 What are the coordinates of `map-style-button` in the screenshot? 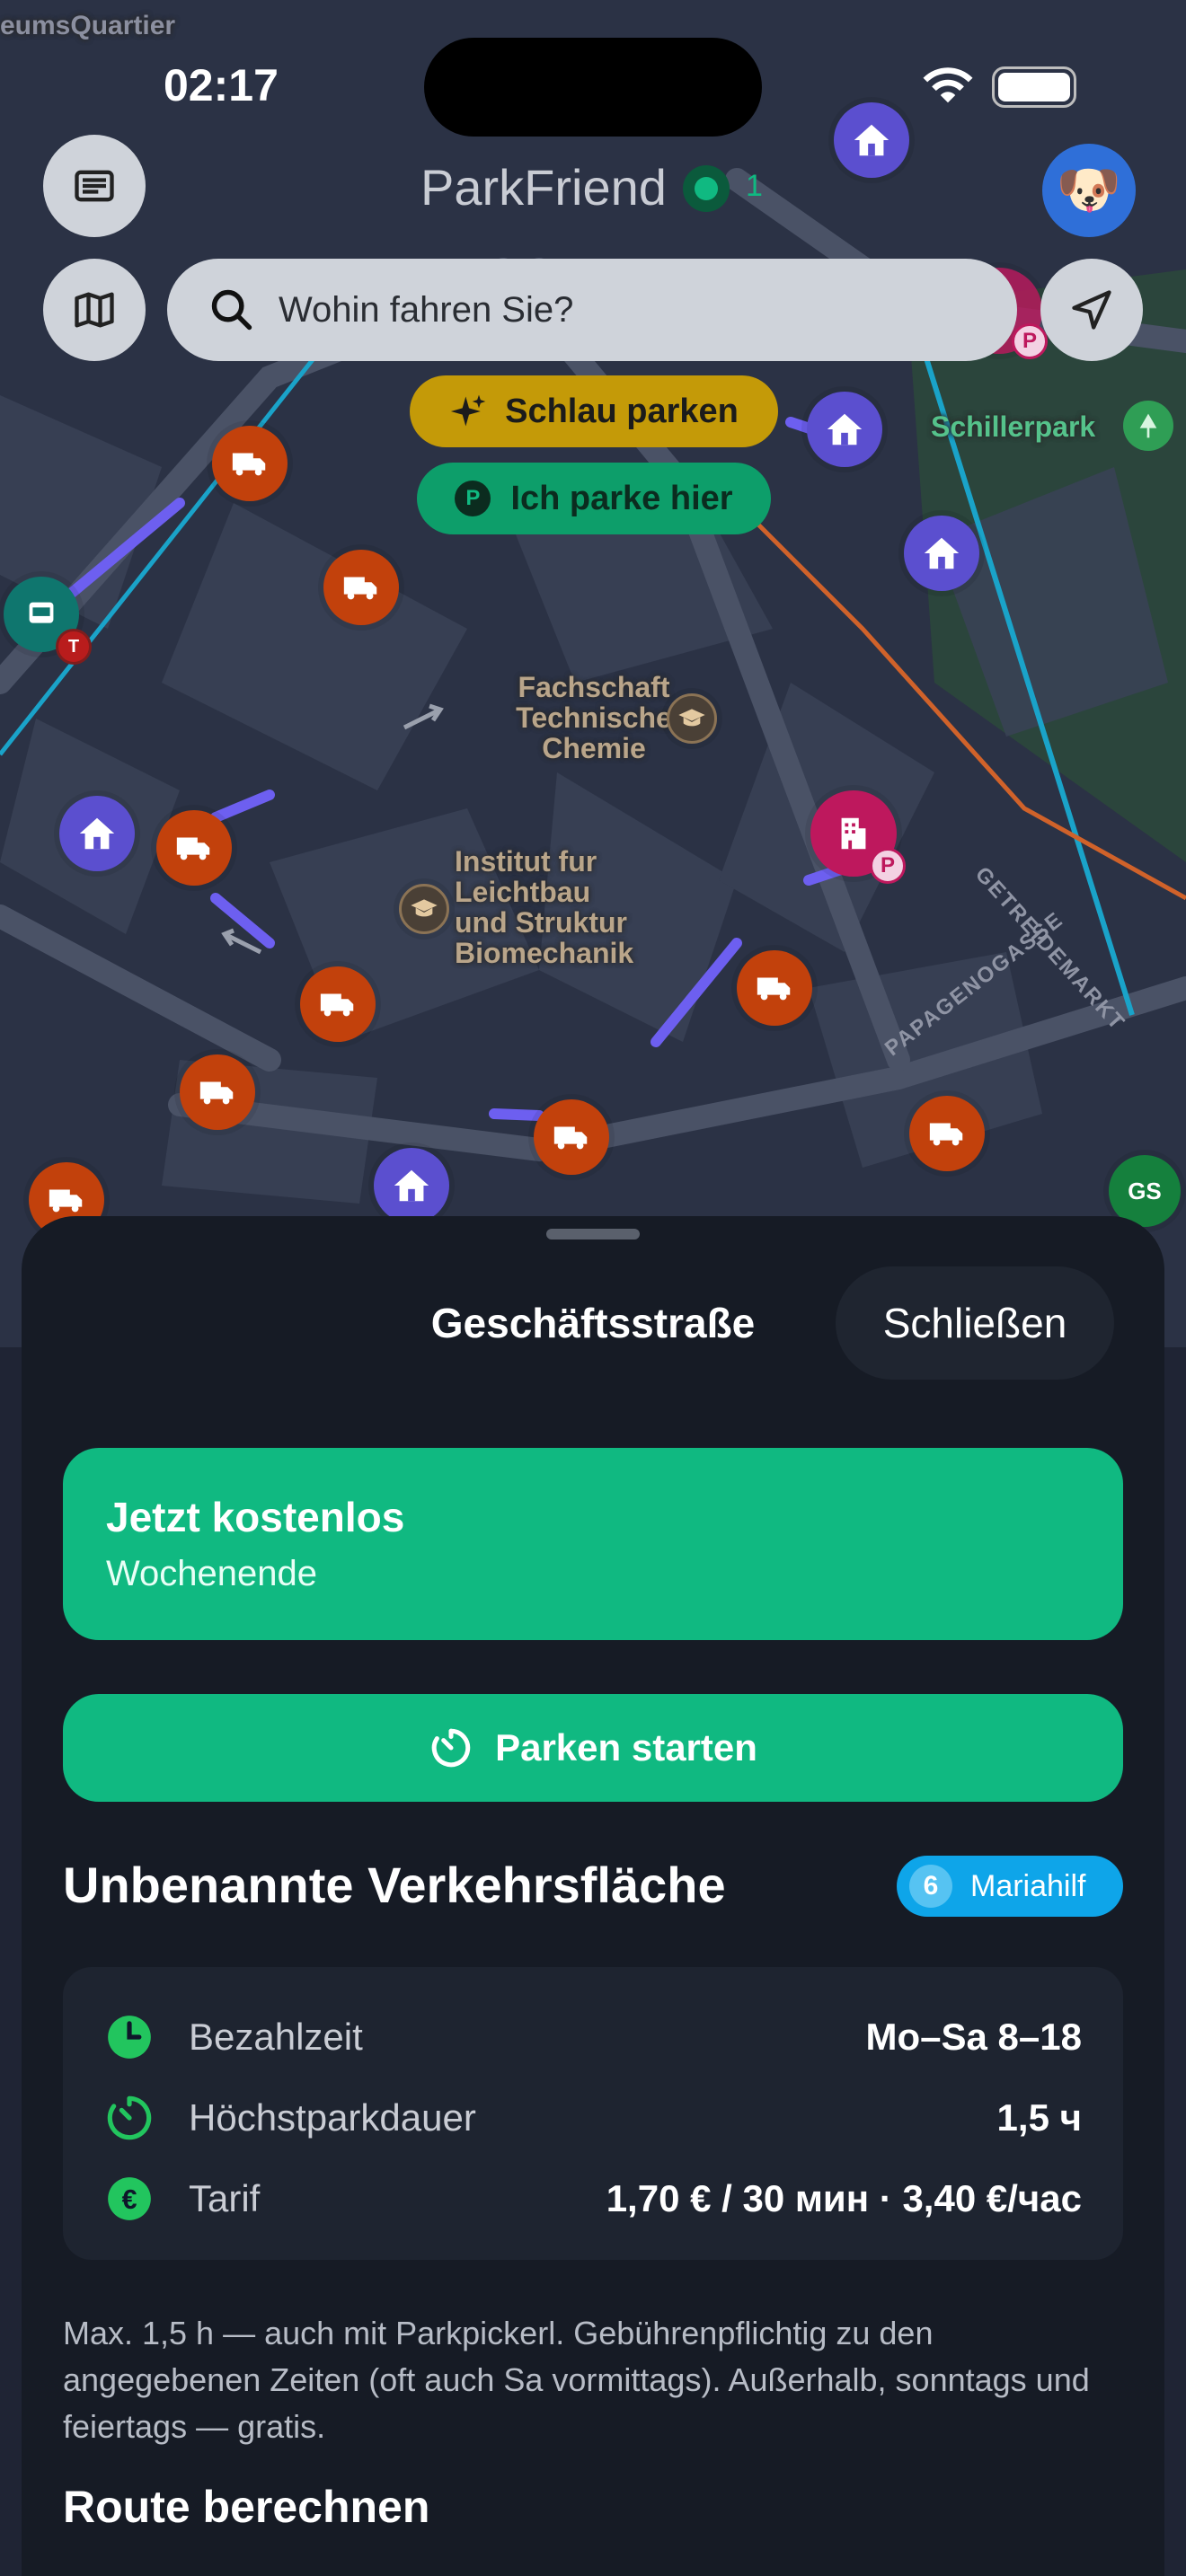 It's located at (94, 310).